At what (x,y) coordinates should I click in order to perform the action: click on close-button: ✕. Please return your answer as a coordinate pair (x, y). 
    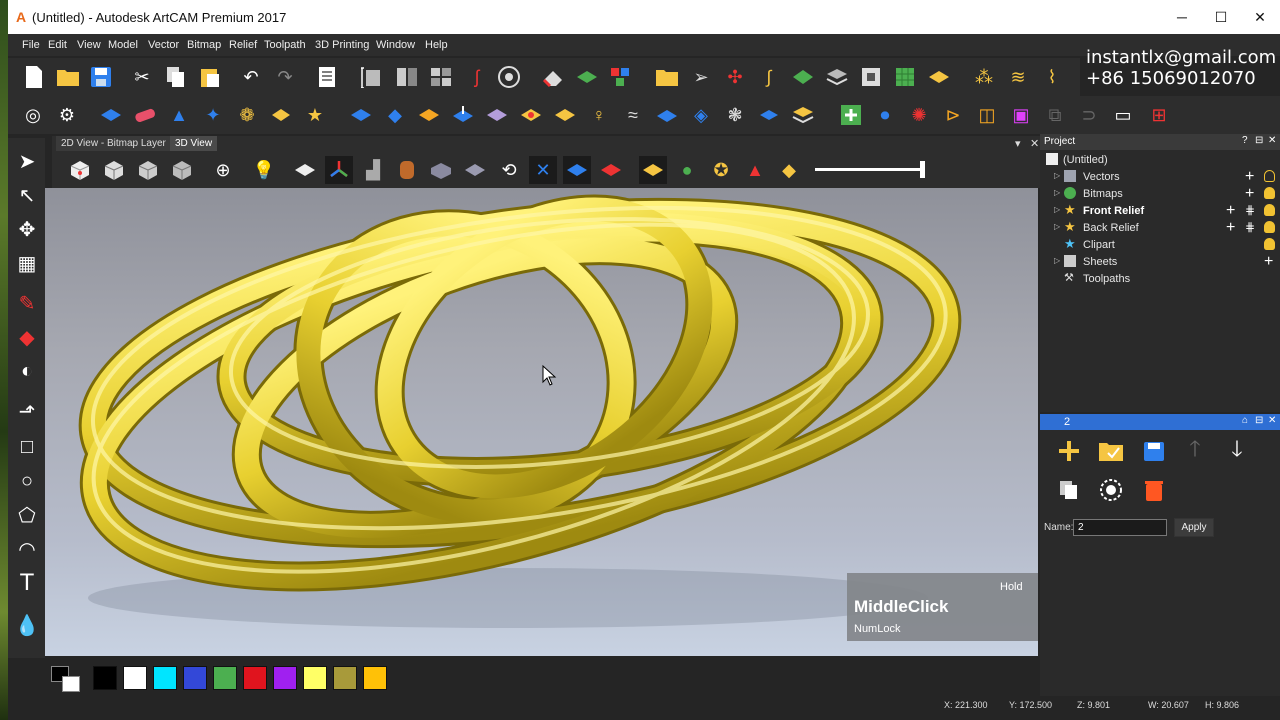
    Looking at the image, I should click on (1258, 18).